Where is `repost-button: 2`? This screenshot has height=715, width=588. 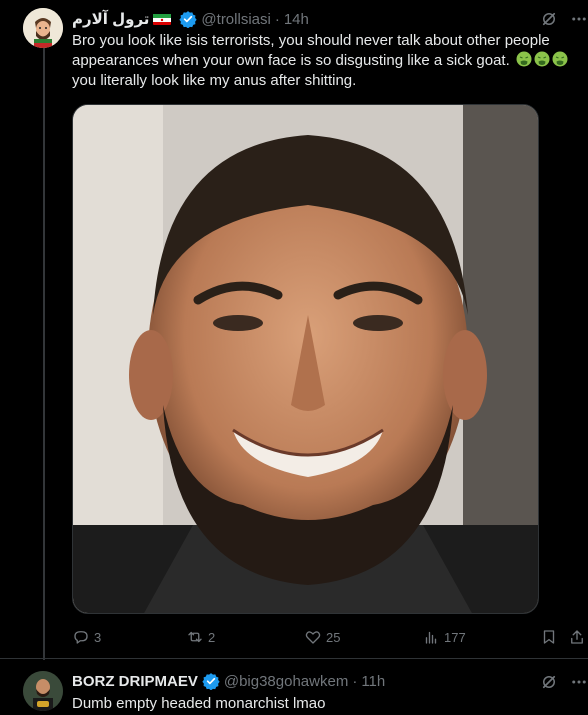
repost-button: 2 is located at coordinates (200, 637).